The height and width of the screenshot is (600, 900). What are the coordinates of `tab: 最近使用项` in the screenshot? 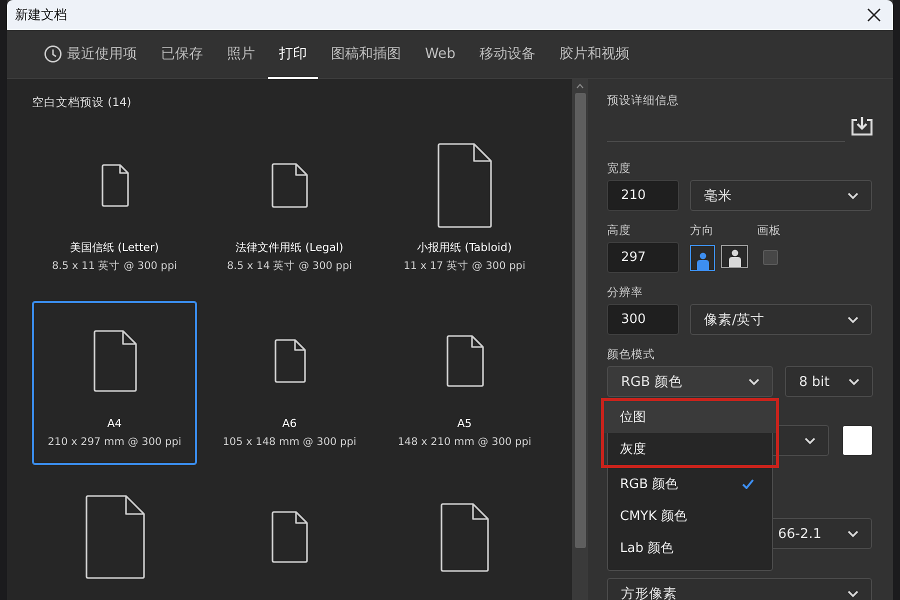 It's located at (90, 54).